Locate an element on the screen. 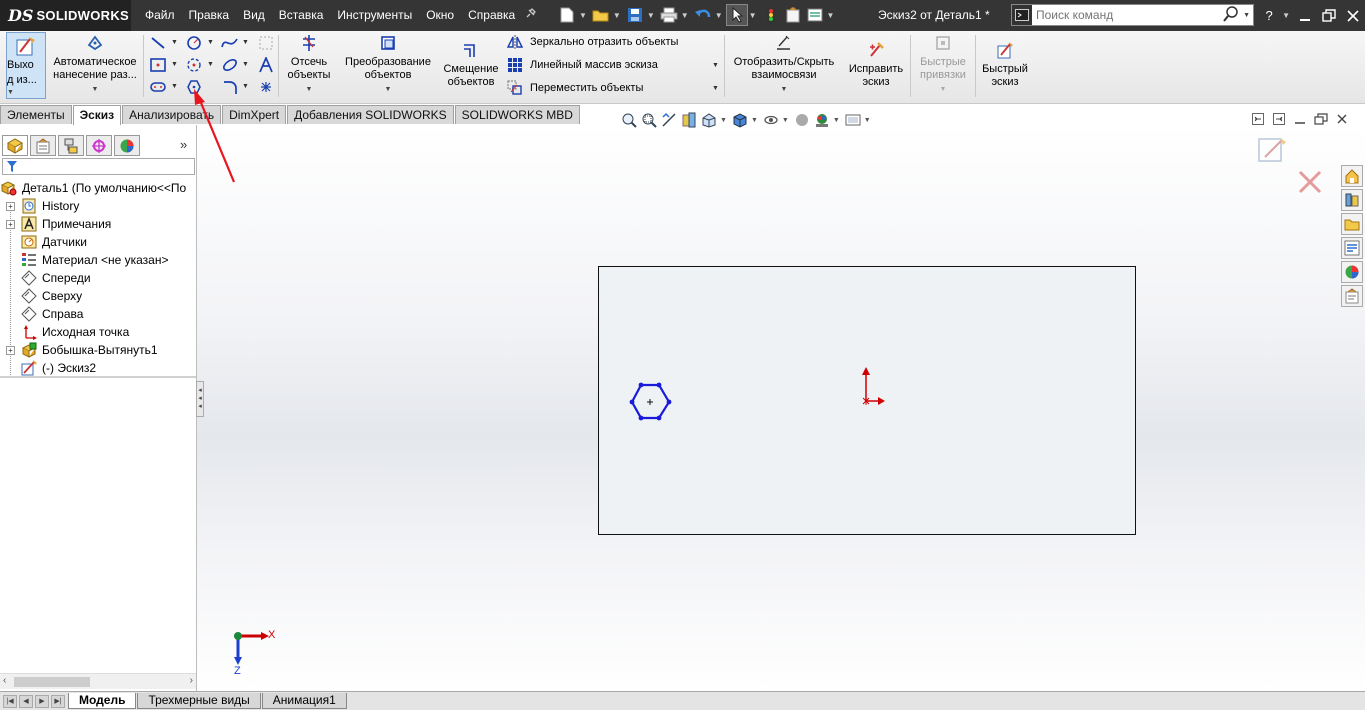 The height and width of the screenshot is (710, 1365). custom-properties-icon is located at coordinates (1352, 296).